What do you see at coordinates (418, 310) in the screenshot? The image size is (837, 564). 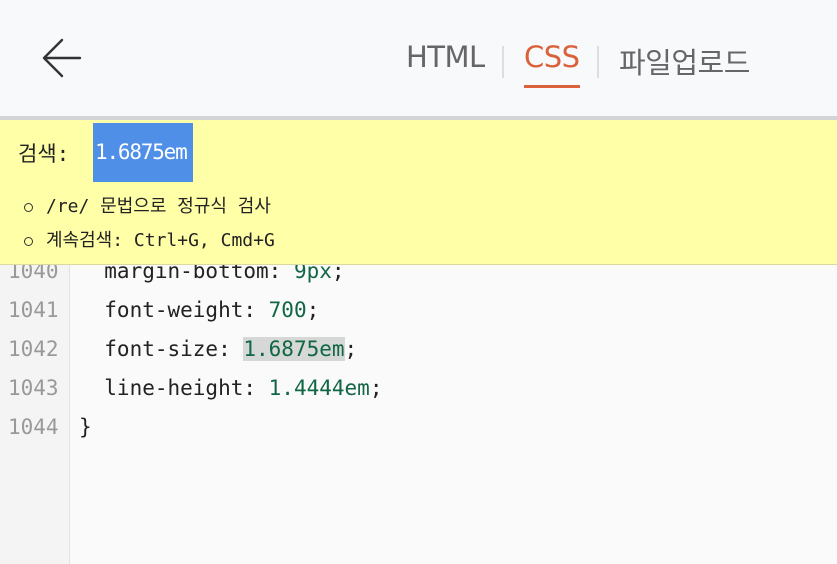 I see `code-line: 1041 font-weight: 700;` at bounding box center [418, 310].